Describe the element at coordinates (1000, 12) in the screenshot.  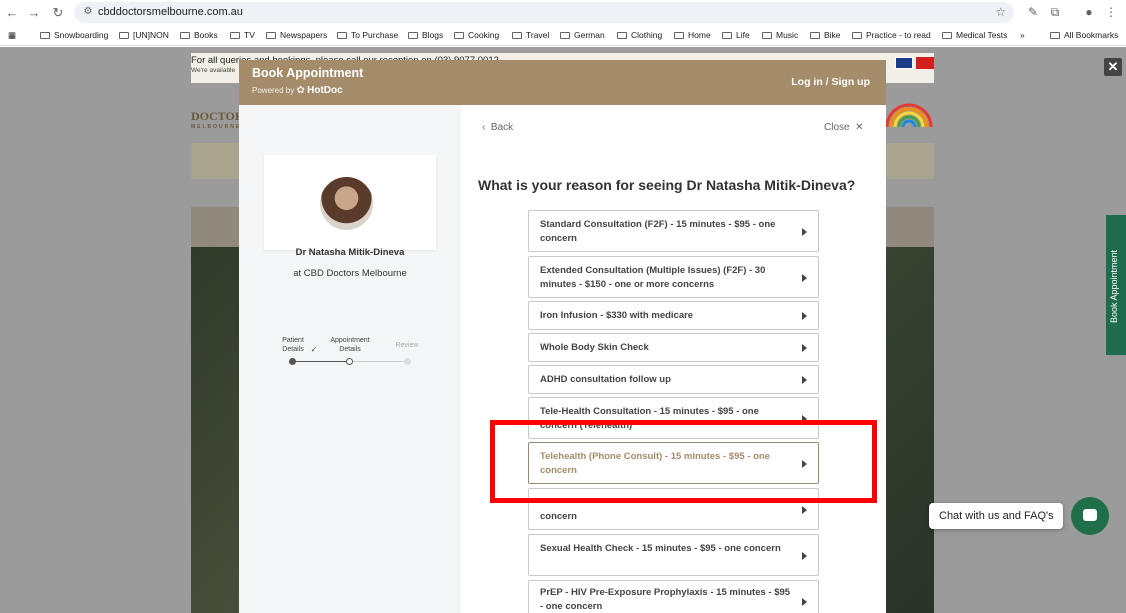
I see `bookmark-star-icon: ☆` at that location.